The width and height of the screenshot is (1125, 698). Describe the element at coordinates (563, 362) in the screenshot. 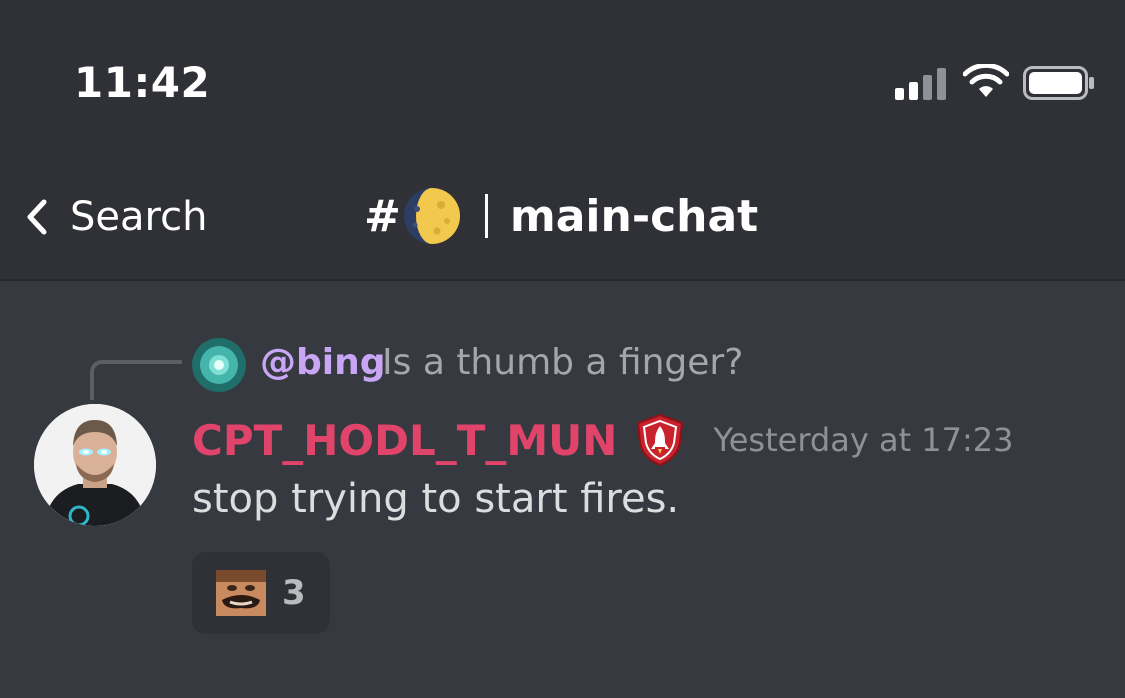

I see `reply-snippet: Is a thumb a finger?` at that location.